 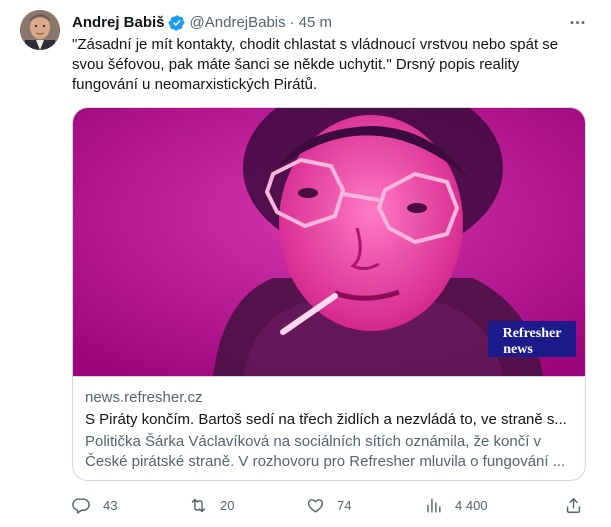 I want to click on retweet-button: 20, so click(x=211, y=505).